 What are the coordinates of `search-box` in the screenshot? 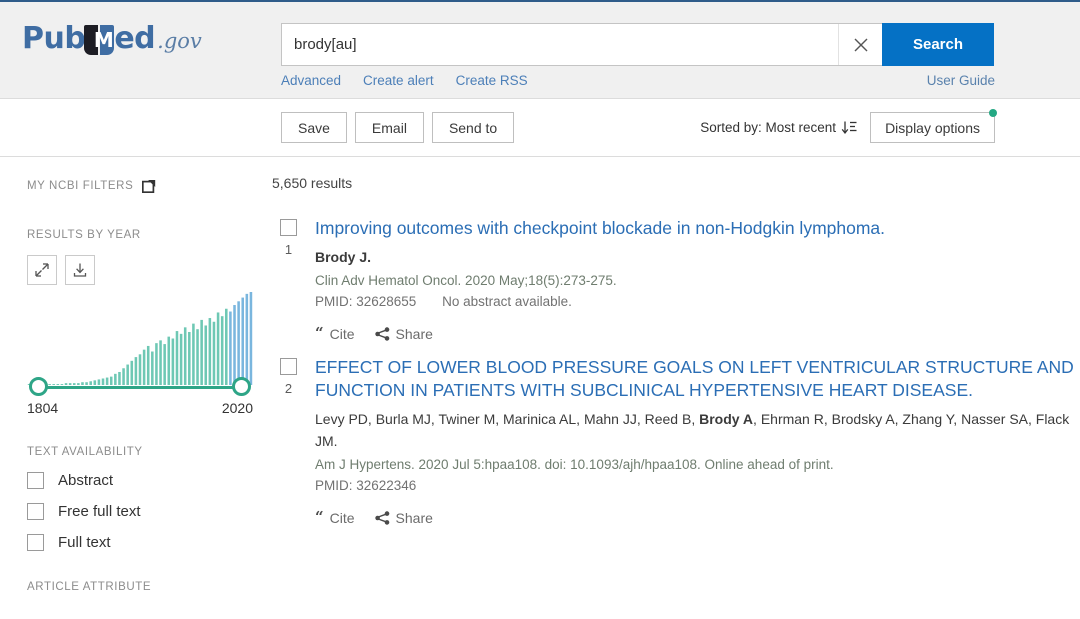 It's located at (581, 44).